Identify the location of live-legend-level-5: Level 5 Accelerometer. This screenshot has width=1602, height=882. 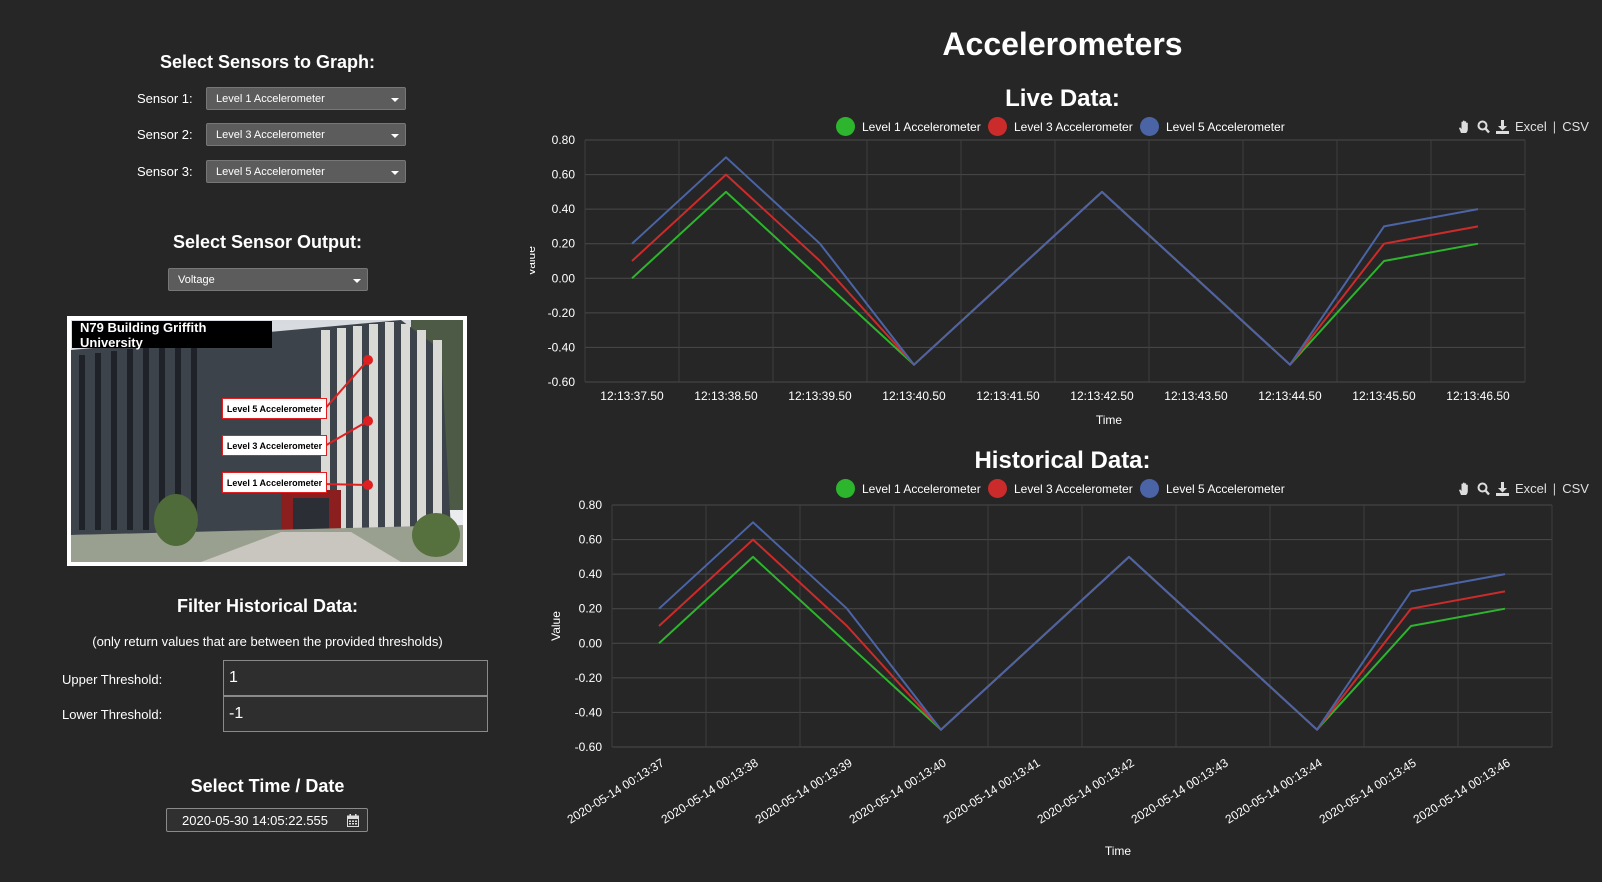
(1212, 126).